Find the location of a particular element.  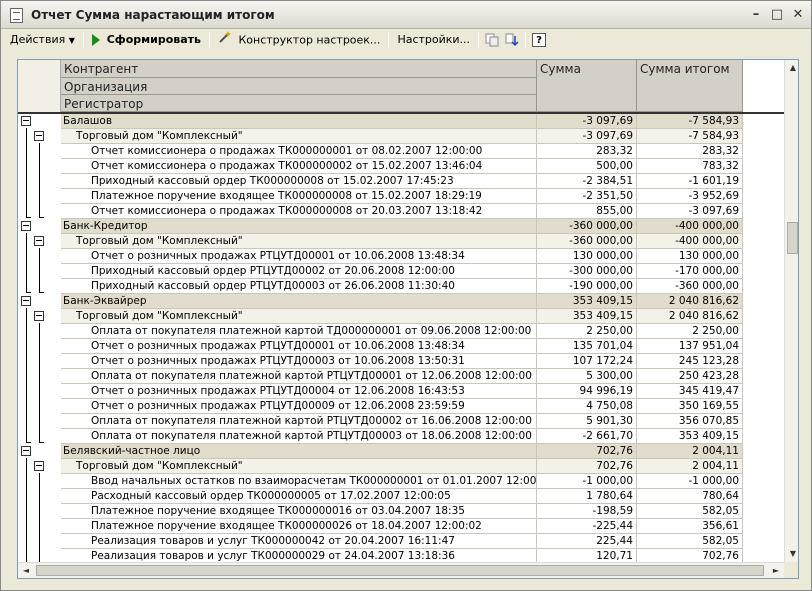

row-total-cell: 582,05 is located at coordinates (690, 541).